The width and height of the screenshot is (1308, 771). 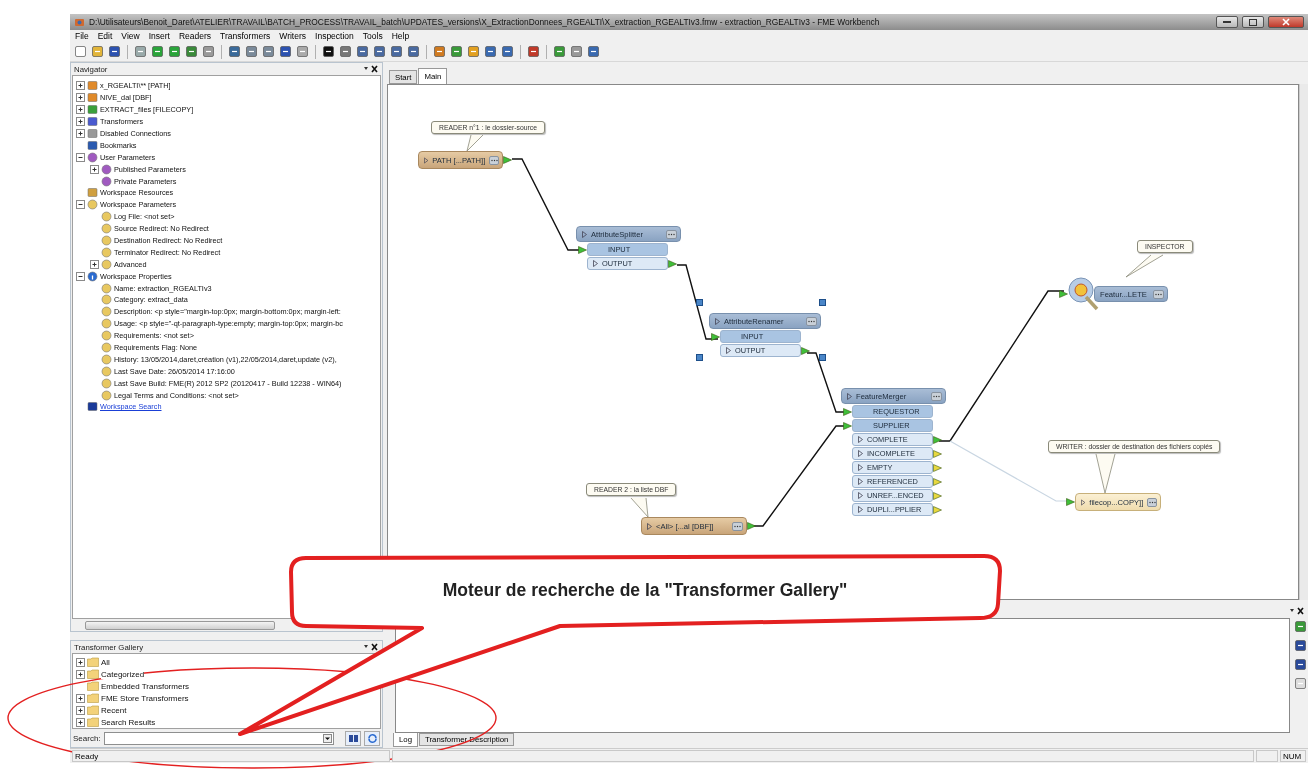 I want to click on tree-item: Embedded Transformers, so click(x=145, y=686).